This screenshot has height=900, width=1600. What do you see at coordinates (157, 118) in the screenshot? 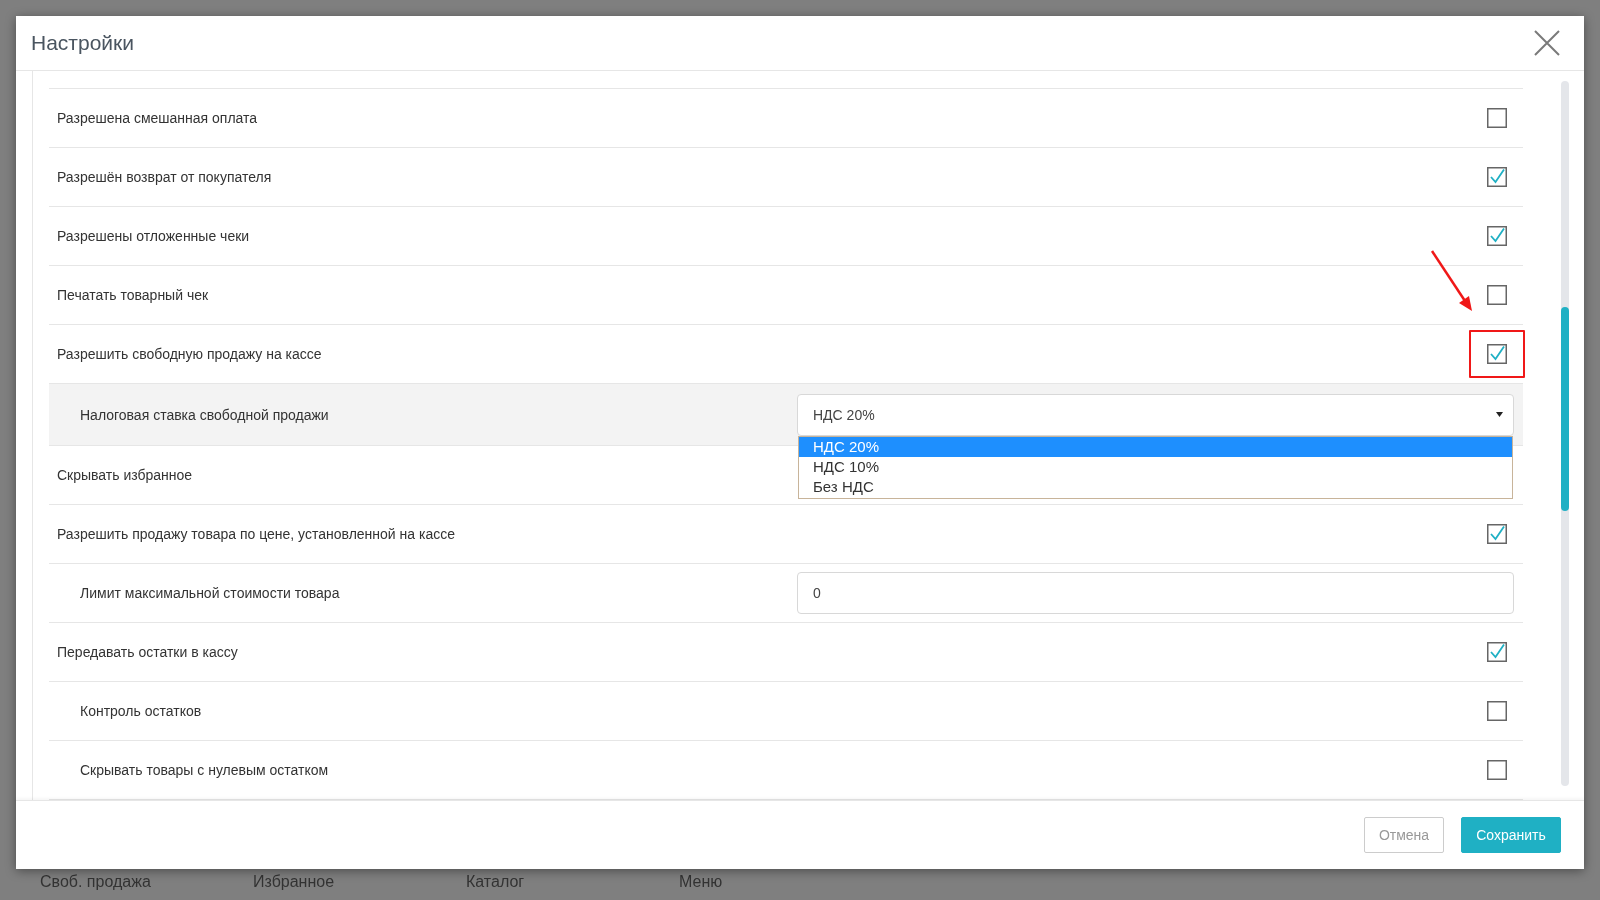
I see `setting-label: Разрешена смешанная оплата` at bounding box center [157, 118].